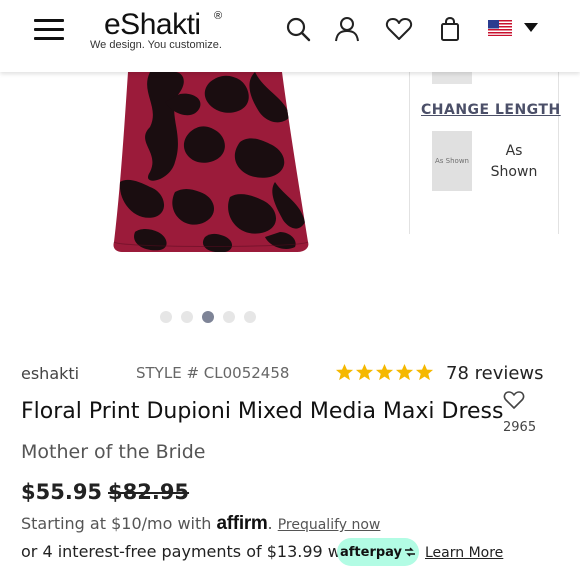 This screenshot has width=580, height=580. Describe the element at coordinates (520, 427) in the screenshot. I see `favorite-count: 2965` at that location.